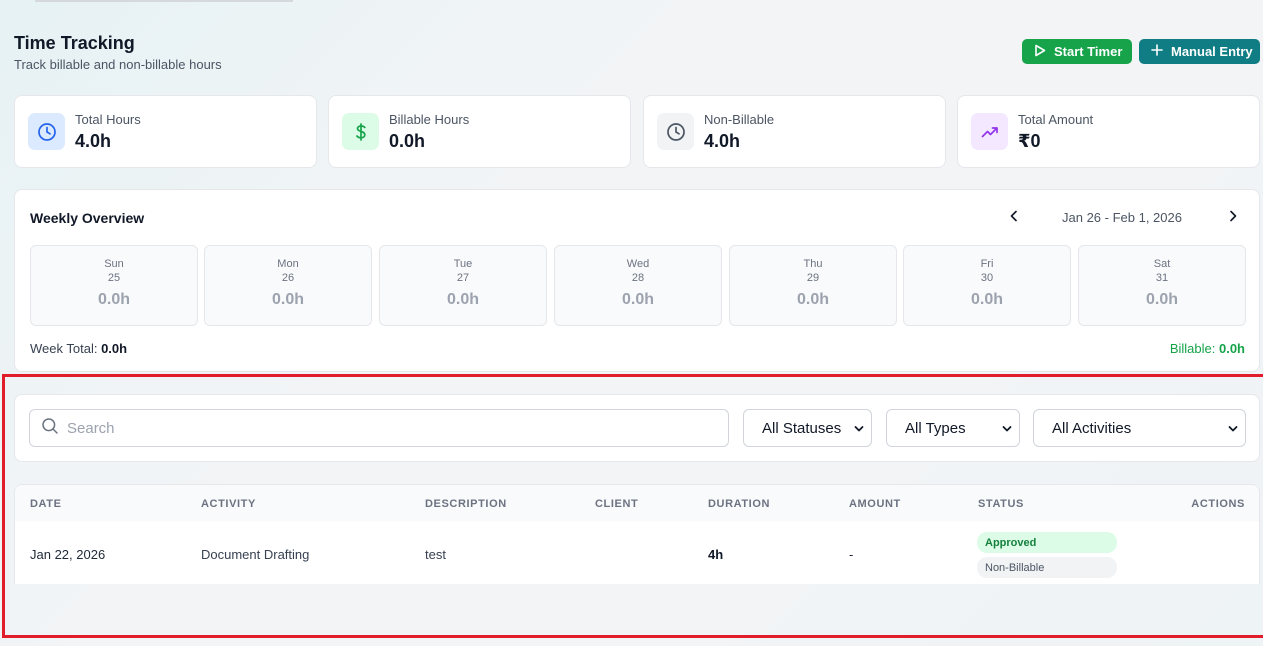 The width and height of the screenshot is (1263, 646). Describe the element at coordinates (987, 278) in the screenshot. I see `day-date: 30` at that location.